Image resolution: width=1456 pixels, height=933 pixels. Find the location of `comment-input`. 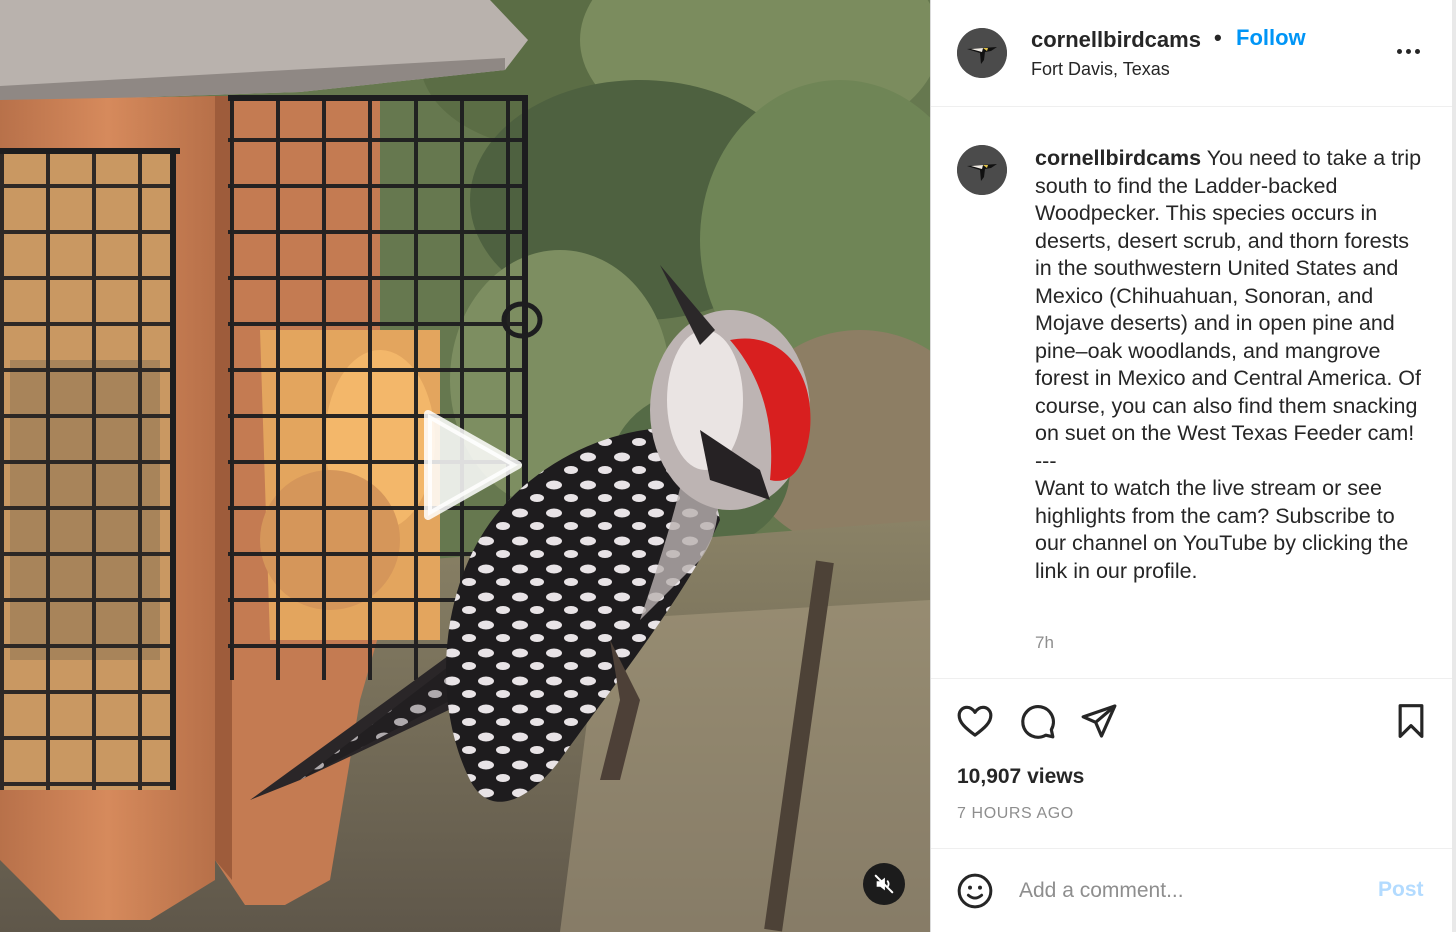

comment-input is located at coordinates (1184, 891).